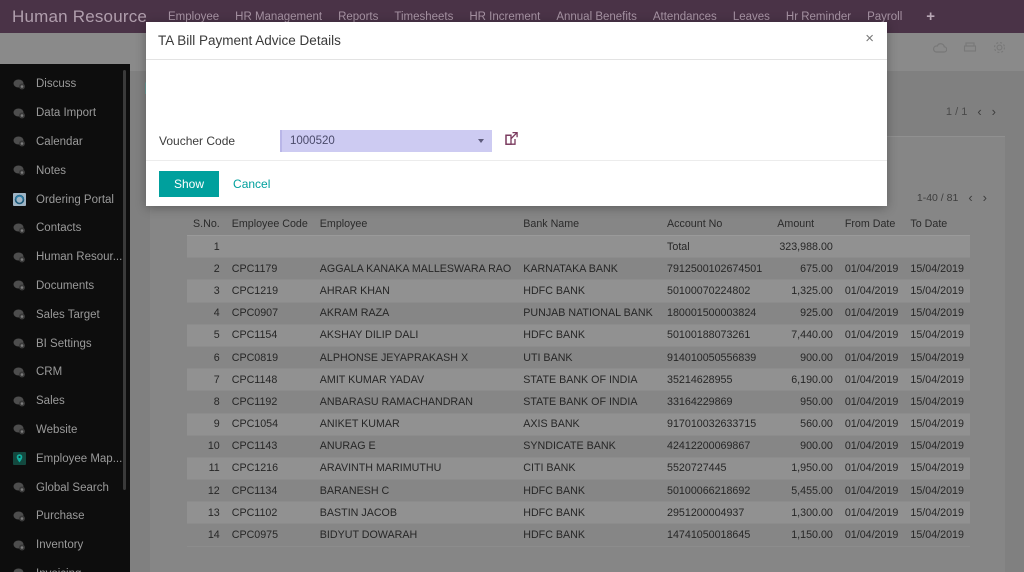 The image size is (1024, 572). Describe the element at coordinates (999, 47) in the screenshot. I see `gear-icon` at that location.